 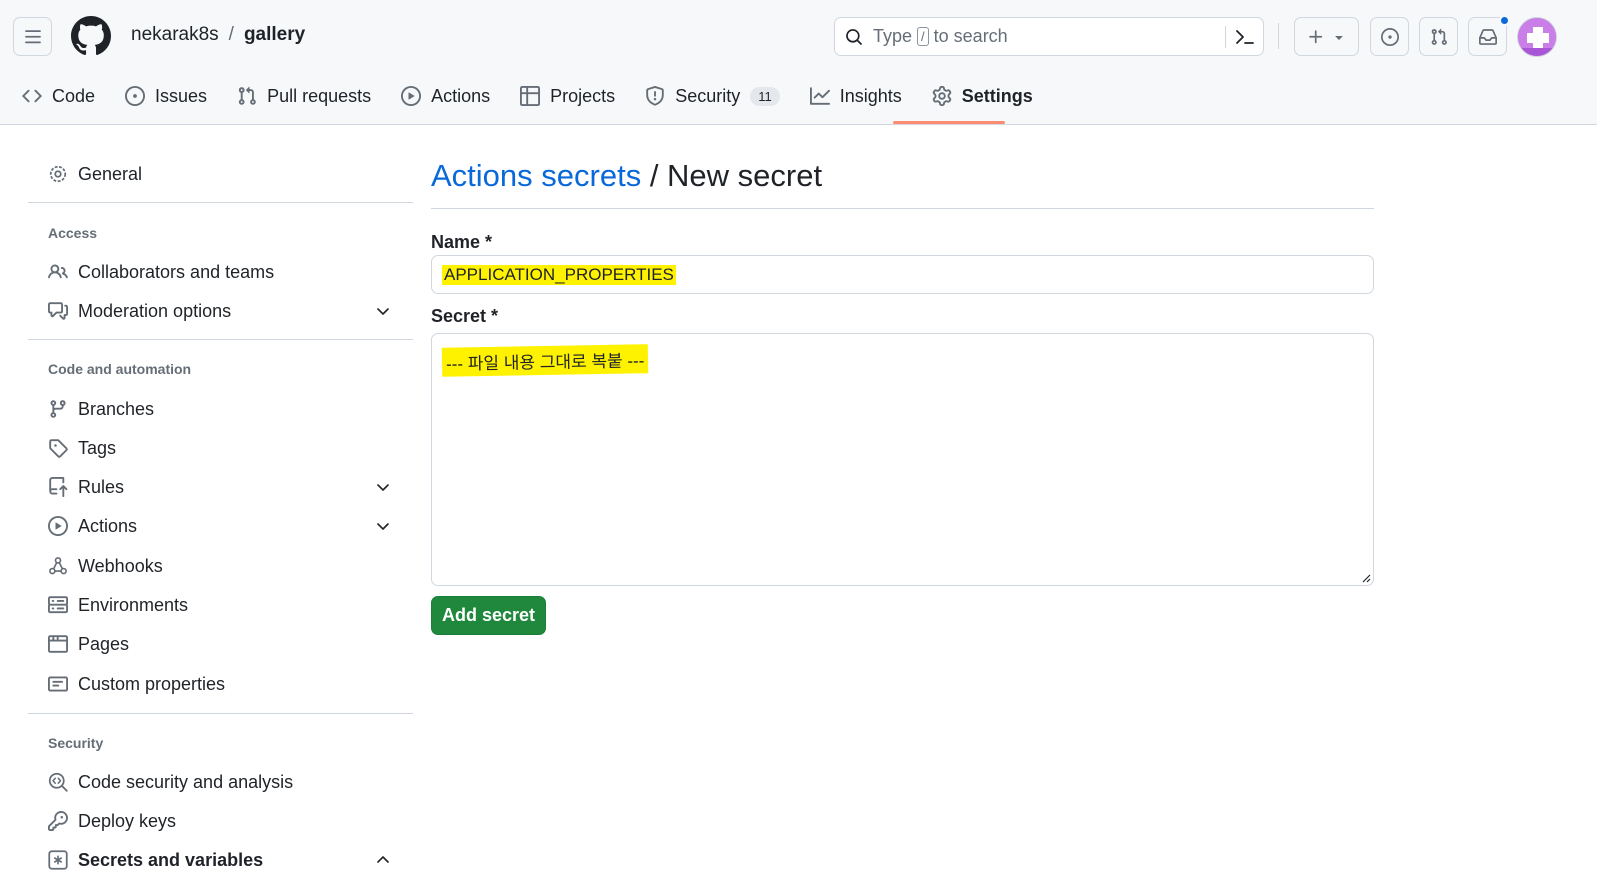 I want to click on tab-settings: Settings, so click(x=989, y=96).